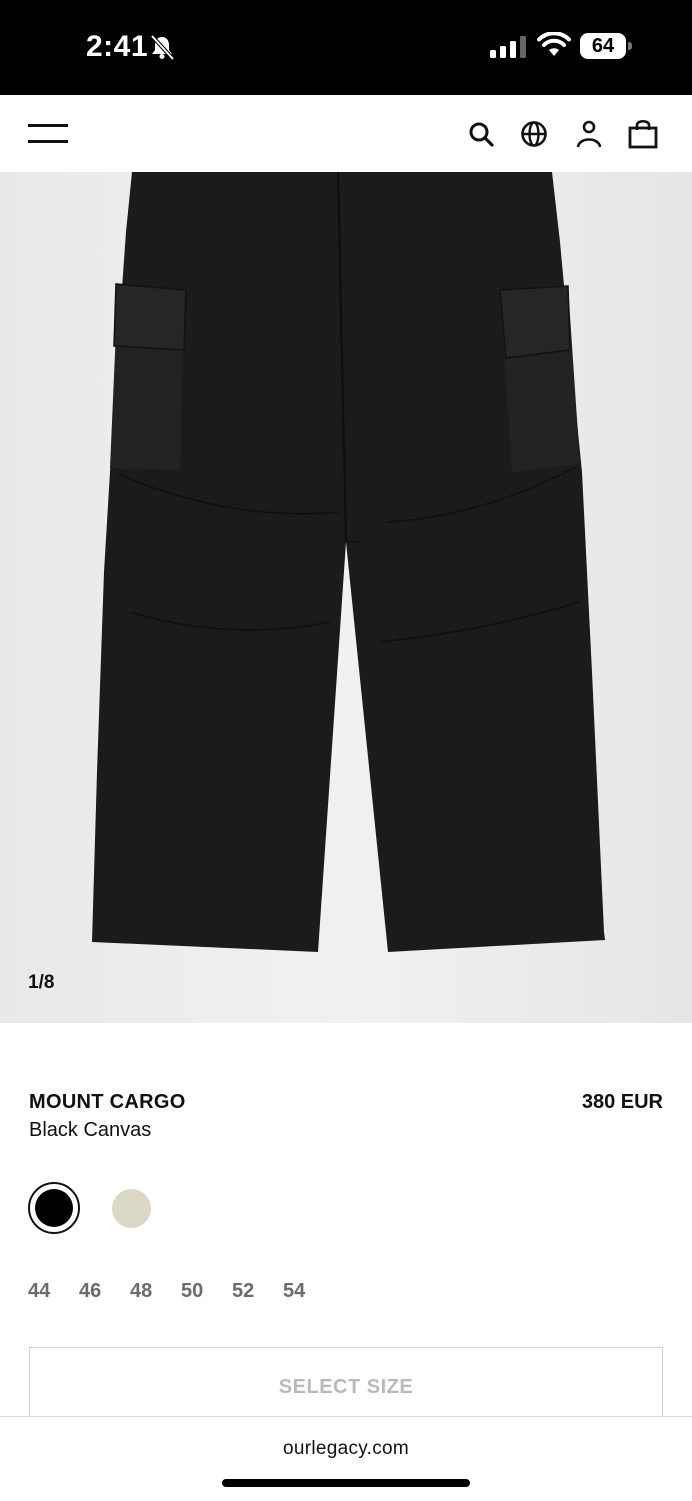  I want to click on image-counter: 1/8, so click(41, 982).